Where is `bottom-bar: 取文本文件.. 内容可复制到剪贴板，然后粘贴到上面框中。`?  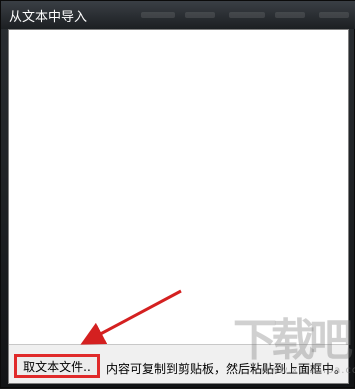 bottom-bar: 取文本文件.. 内容可复制到剪贴板，然后粘贴到上面框中。 is located at coordinates (178, 364).